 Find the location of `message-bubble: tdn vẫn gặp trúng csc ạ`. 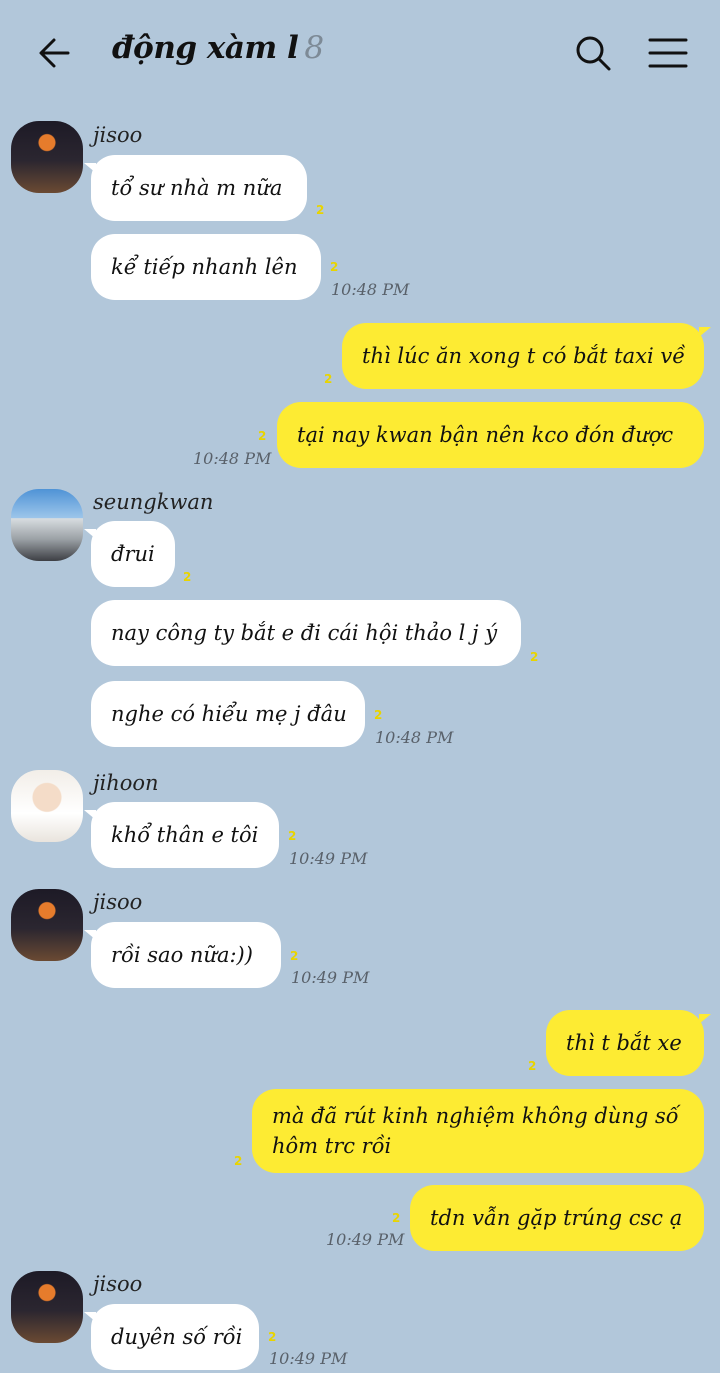

message-bubble: tdn vẫn gặp trúng csc ạ is located at coordinates (557, 1218).